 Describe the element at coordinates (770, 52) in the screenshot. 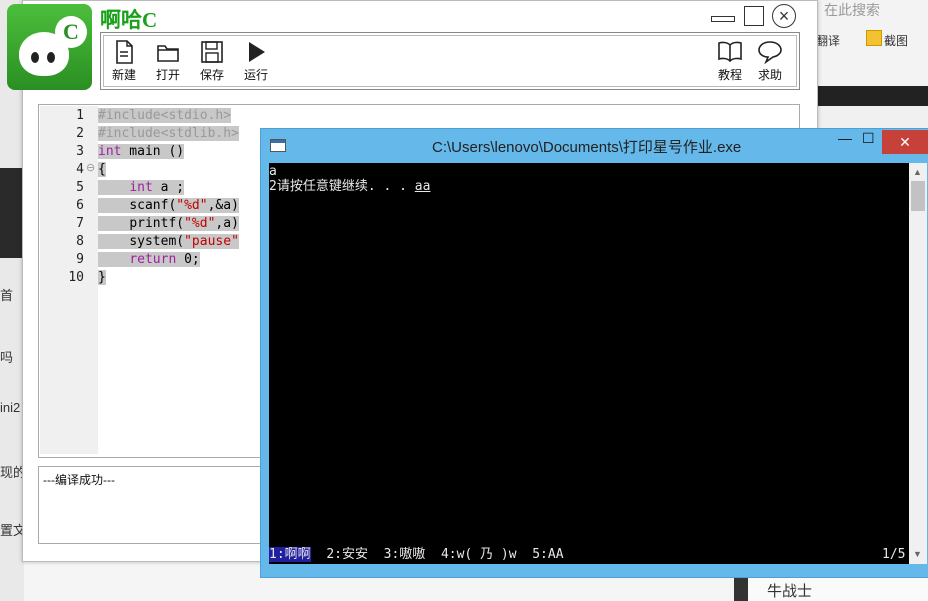

I see `speech-bubble-icon` at that location.